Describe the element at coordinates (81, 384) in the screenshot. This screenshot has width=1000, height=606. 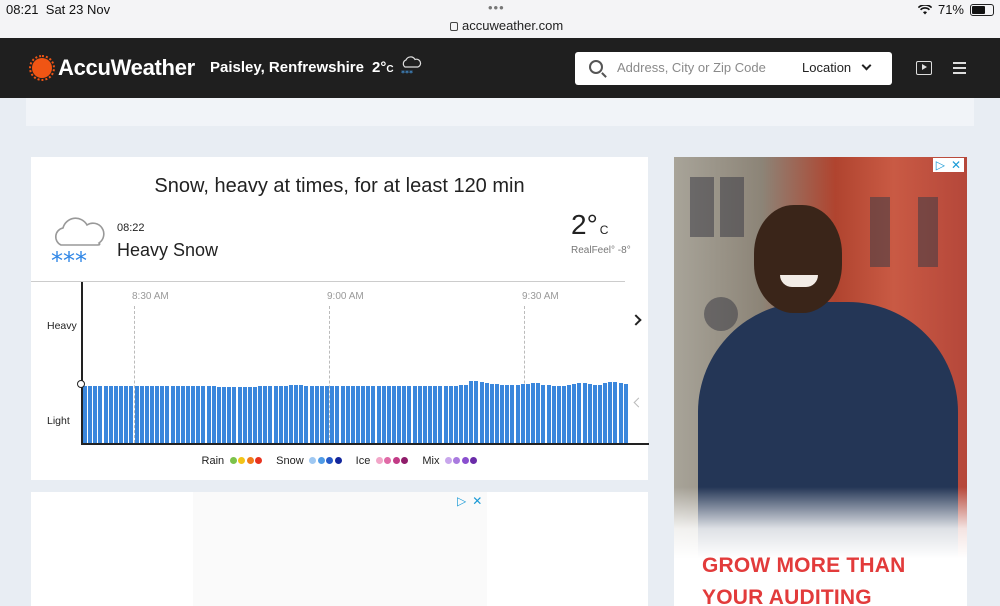
I see `current-time-marker` at that location.